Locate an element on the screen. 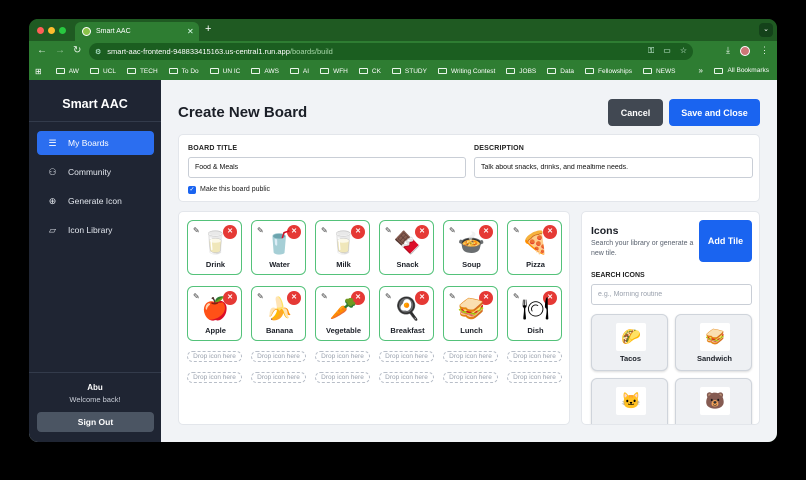 The height and width of the screenshot is (480, 806). bookmark-folder: Writing Contest is located at coordinates (466, 71).